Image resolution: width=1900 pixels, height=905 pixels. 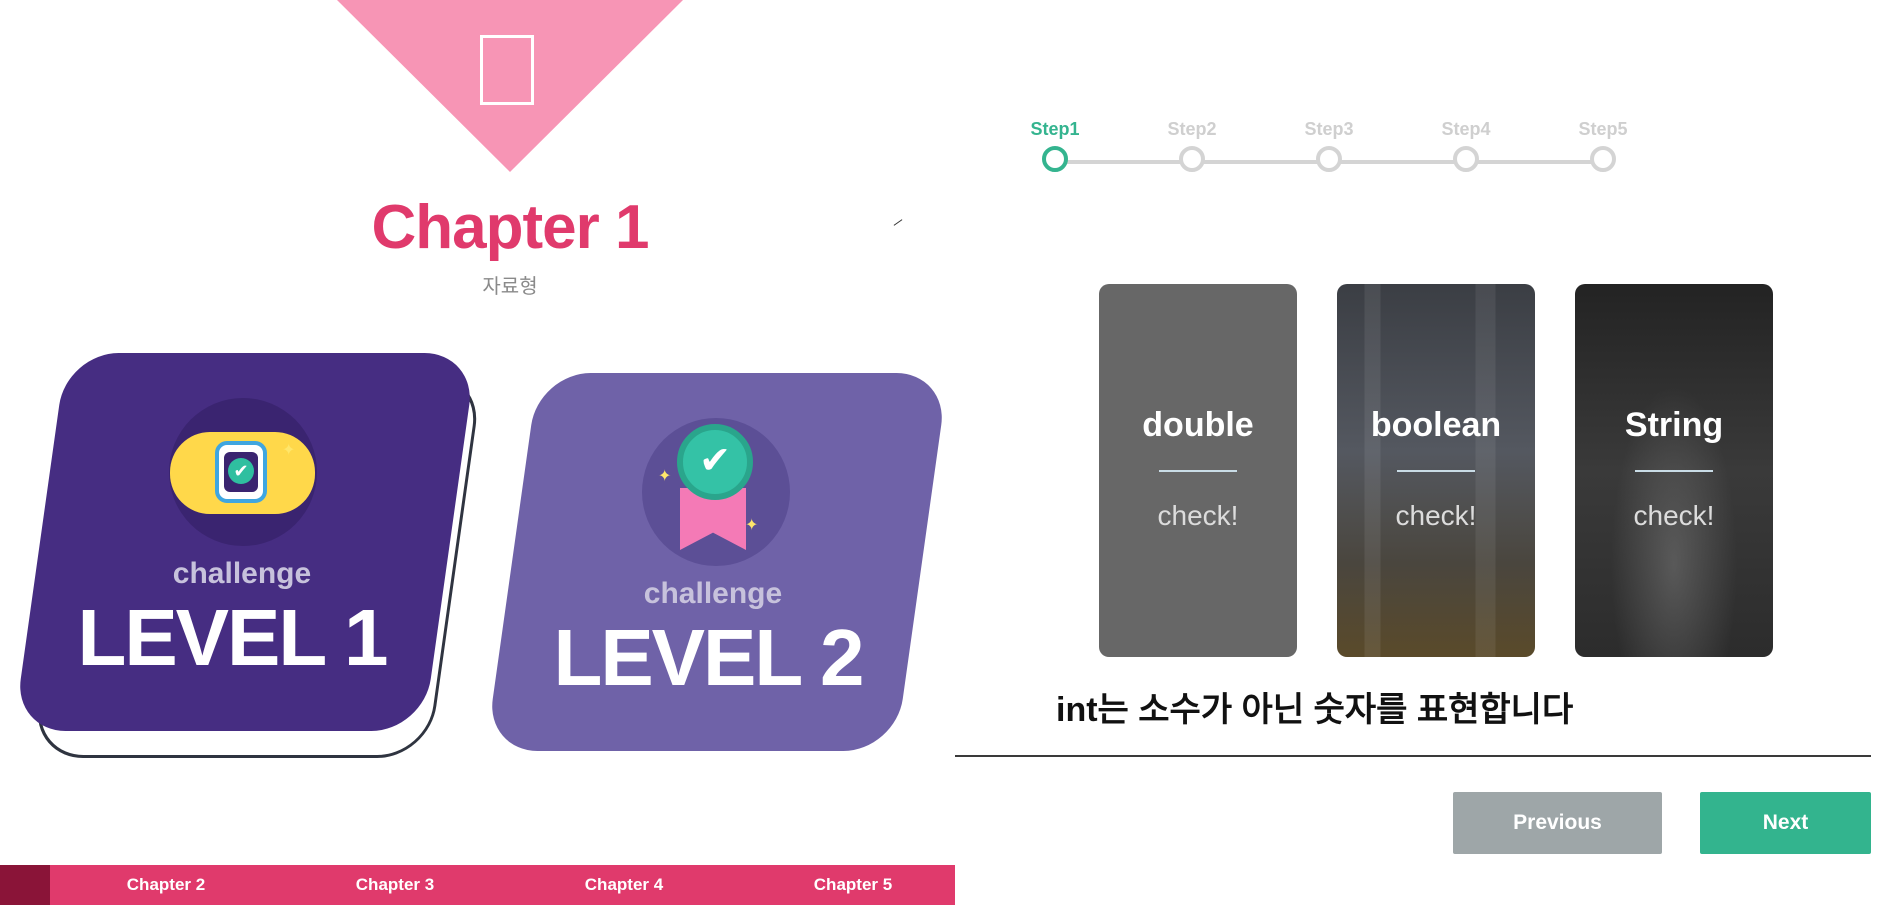 What do you see at coordinates (1603, 129) in the screenshot?
I see `step-label: Step5` at bounding box center [1603, 129].